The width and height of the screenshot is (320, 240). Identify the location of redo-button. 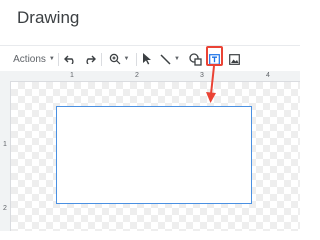
(89, 59).